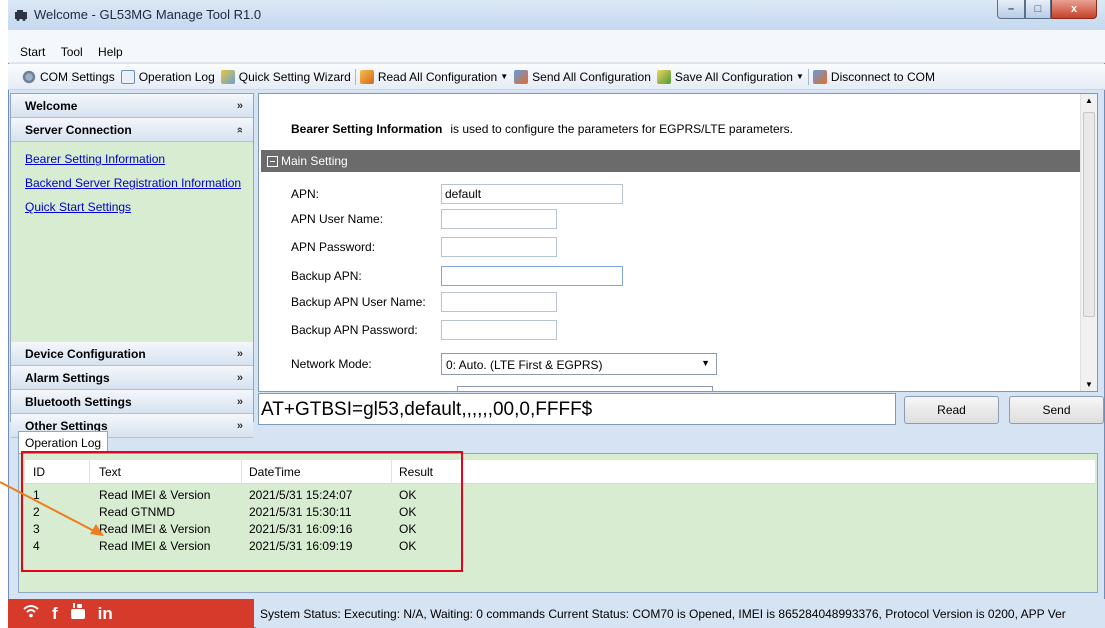 The height and width of the screenshot is (628, 1105). What do you see at coordinates (51, 105) in the screenshot?
I see `nav-section-label: Welcome` at bounding box center [51, 105].